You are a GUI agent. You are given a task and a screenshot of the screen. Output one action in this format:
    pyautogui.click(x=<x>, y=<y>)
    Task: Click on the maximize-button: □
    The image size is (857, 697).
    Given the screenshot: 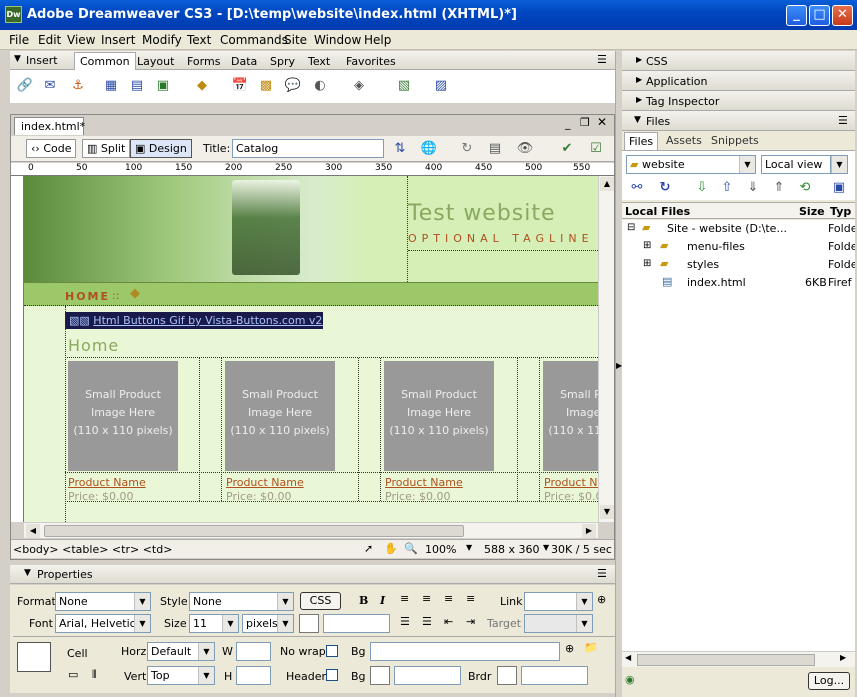 What is the action you would take?
    pyautogui.click(x=819, y=15)
    